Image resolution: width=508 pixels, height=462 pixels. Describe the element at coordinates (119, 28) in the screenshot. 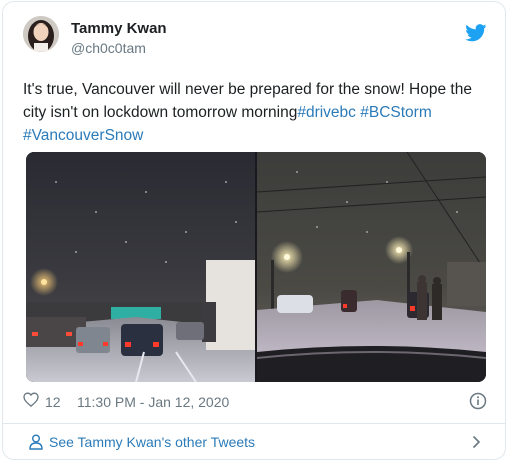

I see `author-name: Tammy Kwan` at that location.